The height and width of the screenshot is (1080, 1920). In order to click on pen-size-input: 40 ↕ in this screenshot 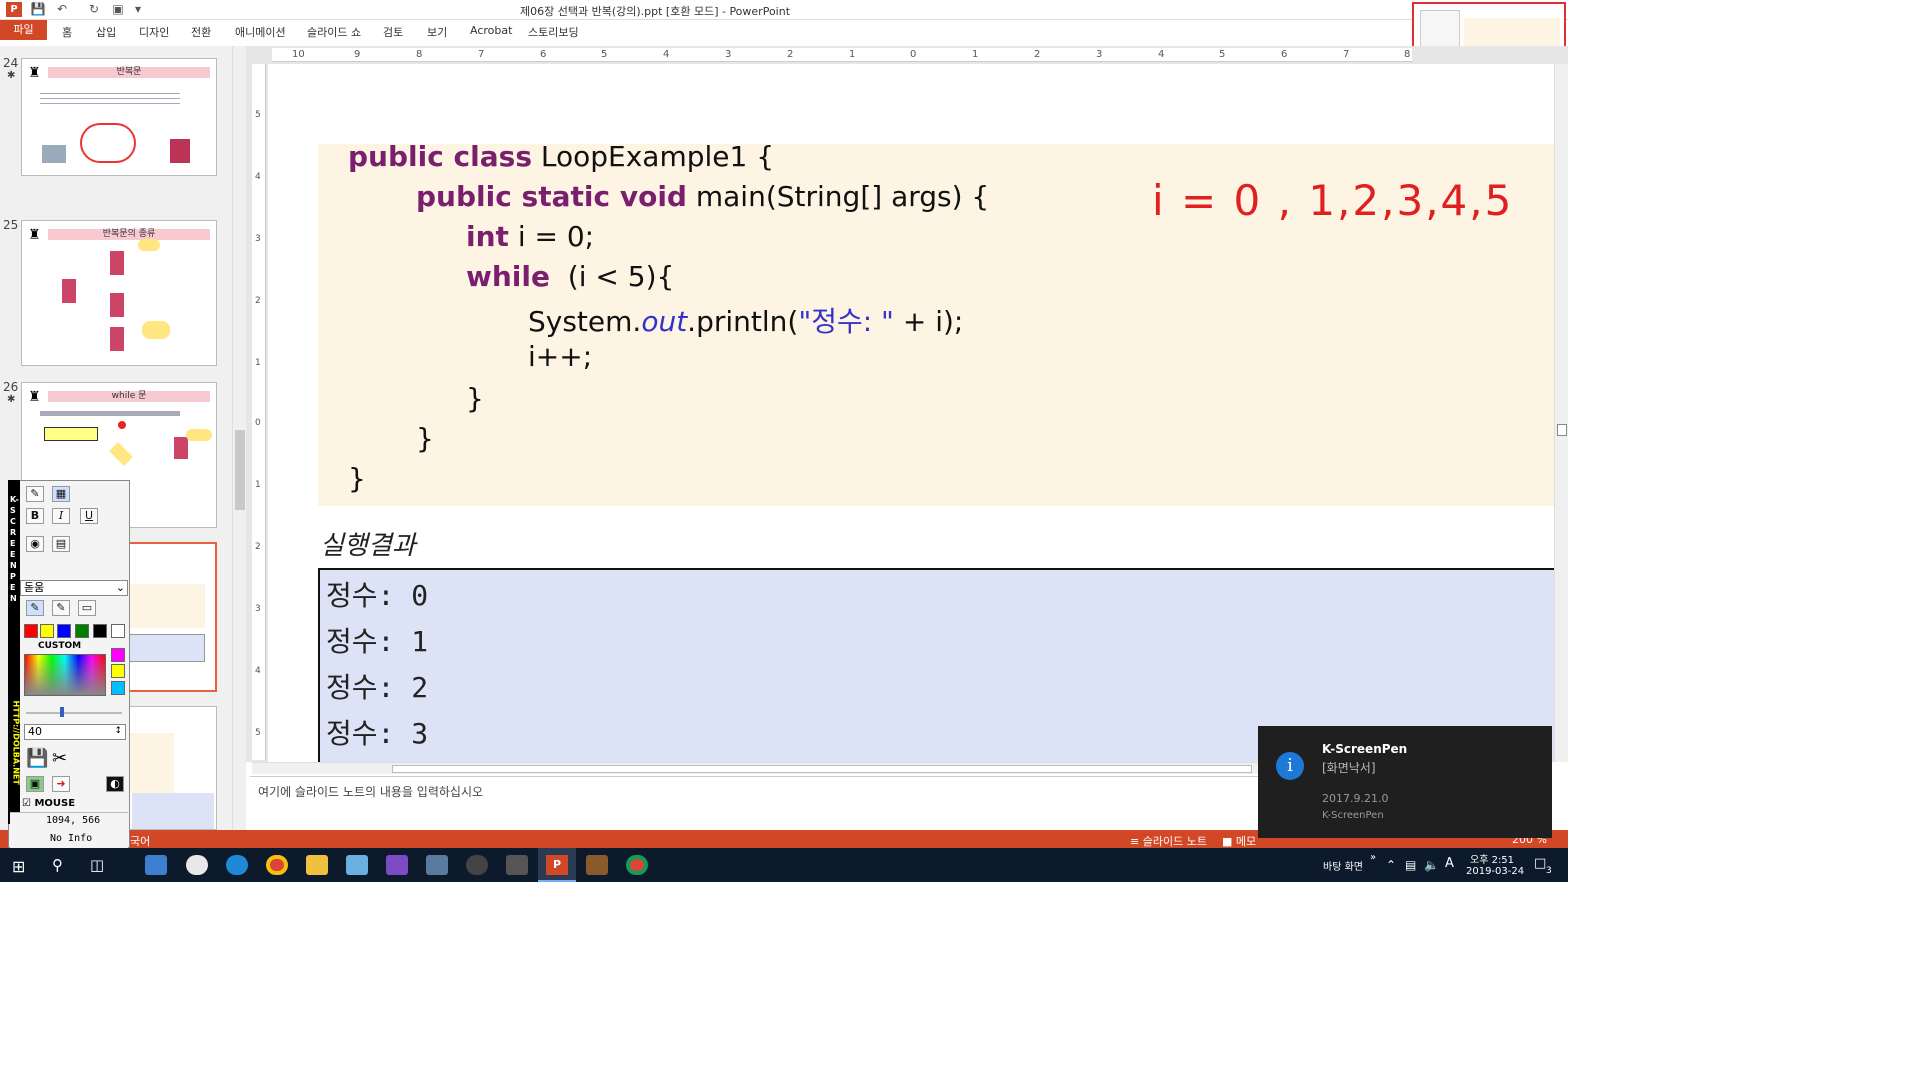, I will do `click(75, 732)`.